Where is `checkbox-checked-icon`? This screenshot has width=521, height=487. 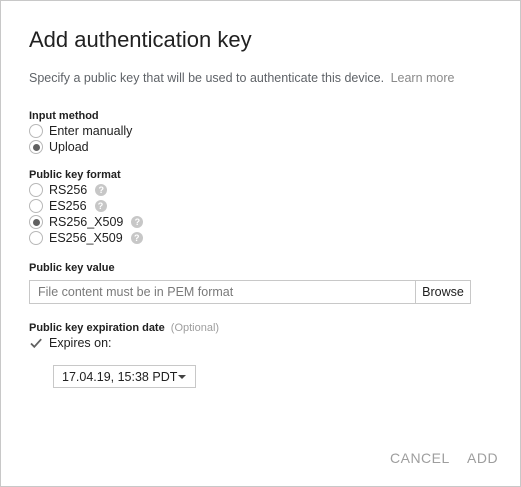
checkbox-checked-icon is located at coordinates (36, 343).